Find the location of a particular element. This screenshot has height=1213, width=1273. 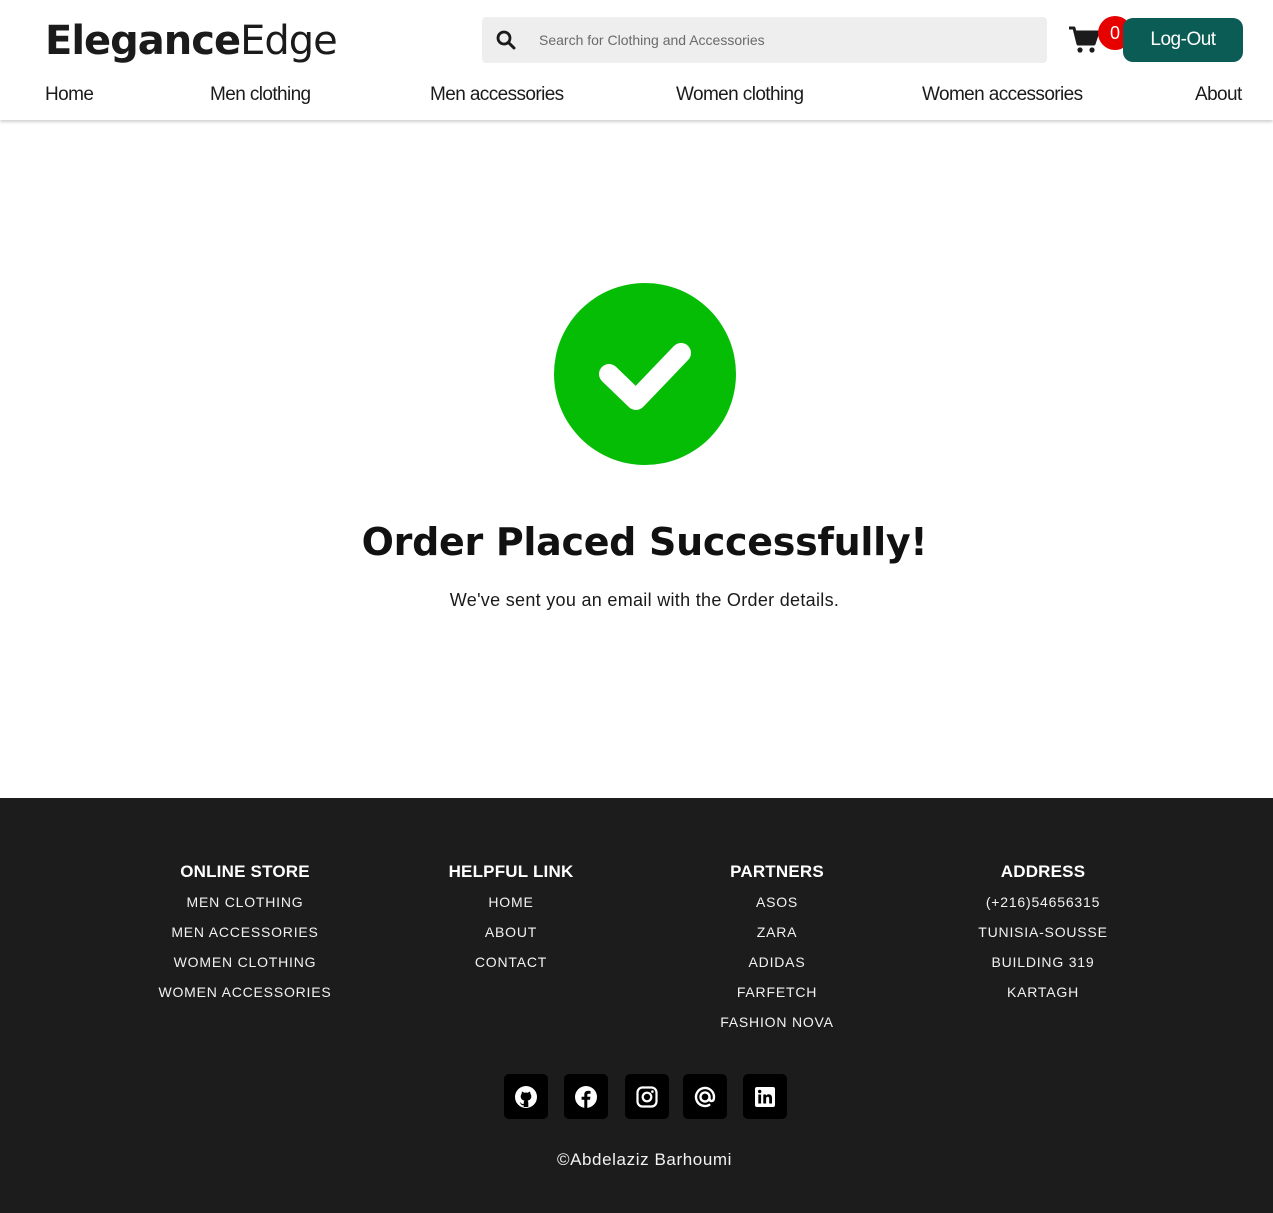

nav-item-women-accessories: Women accessories is located at coordinates (1002, 95).